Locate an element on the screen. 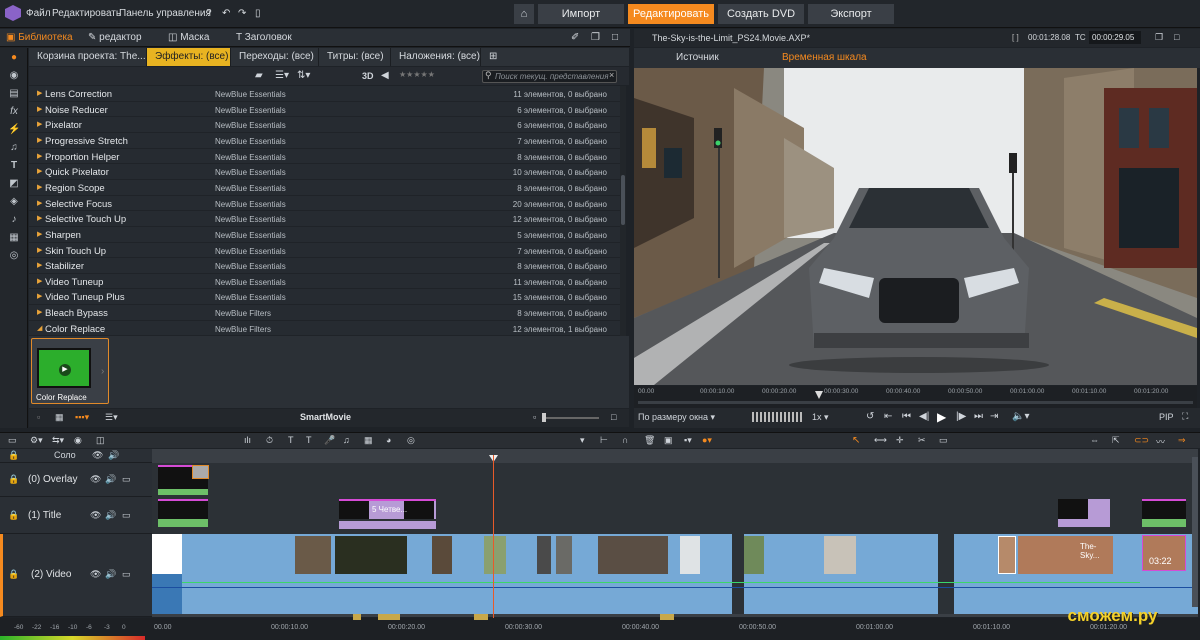  fullscreen-icon: ⛶ is located at coordinates (1185, 416).